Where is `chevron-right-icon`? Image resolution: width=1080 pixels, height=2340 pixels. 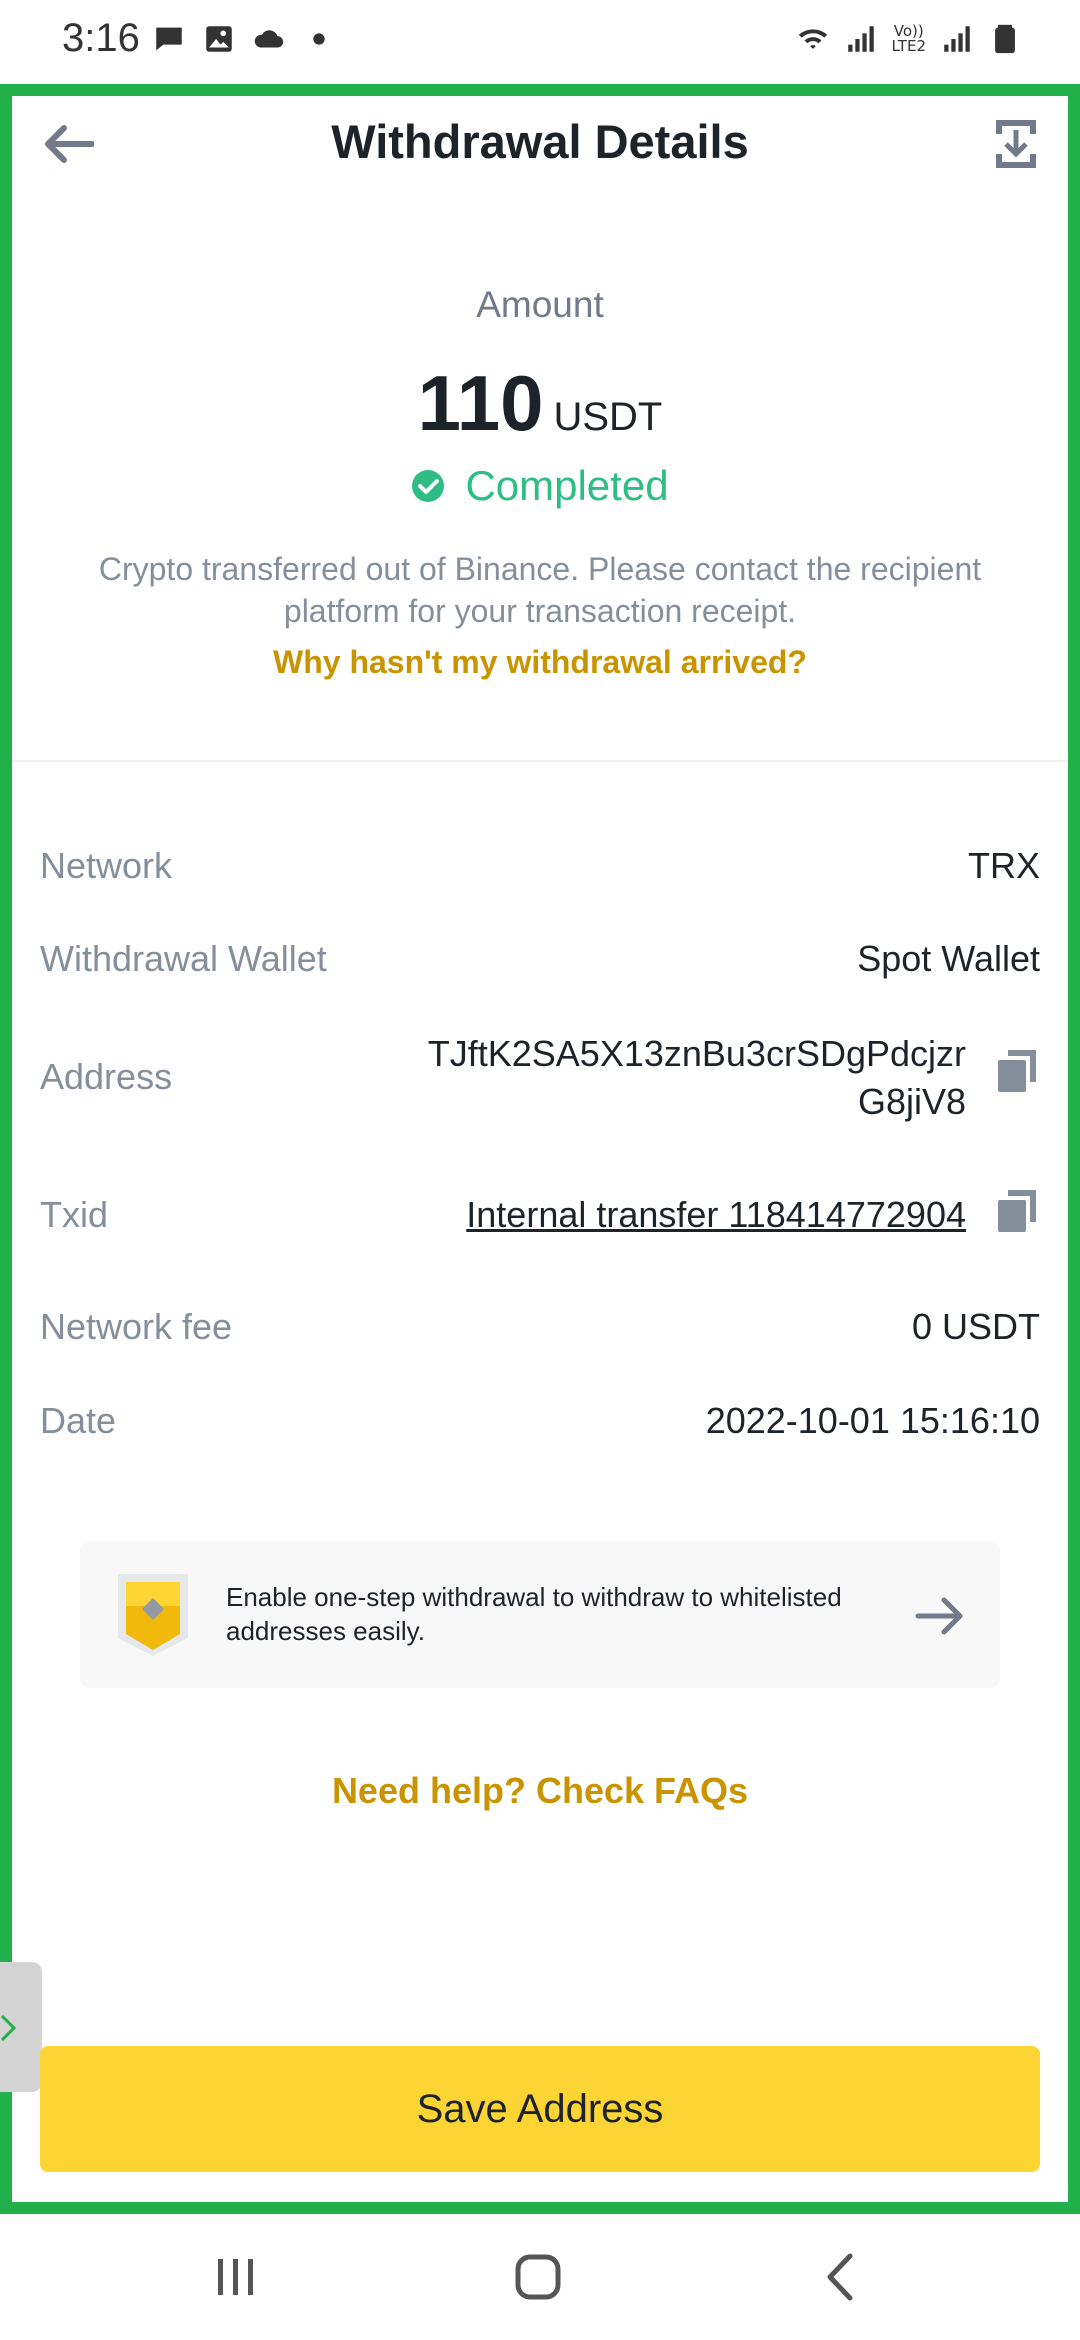 chevron-right-icon is located at coordinates (8, 2028).